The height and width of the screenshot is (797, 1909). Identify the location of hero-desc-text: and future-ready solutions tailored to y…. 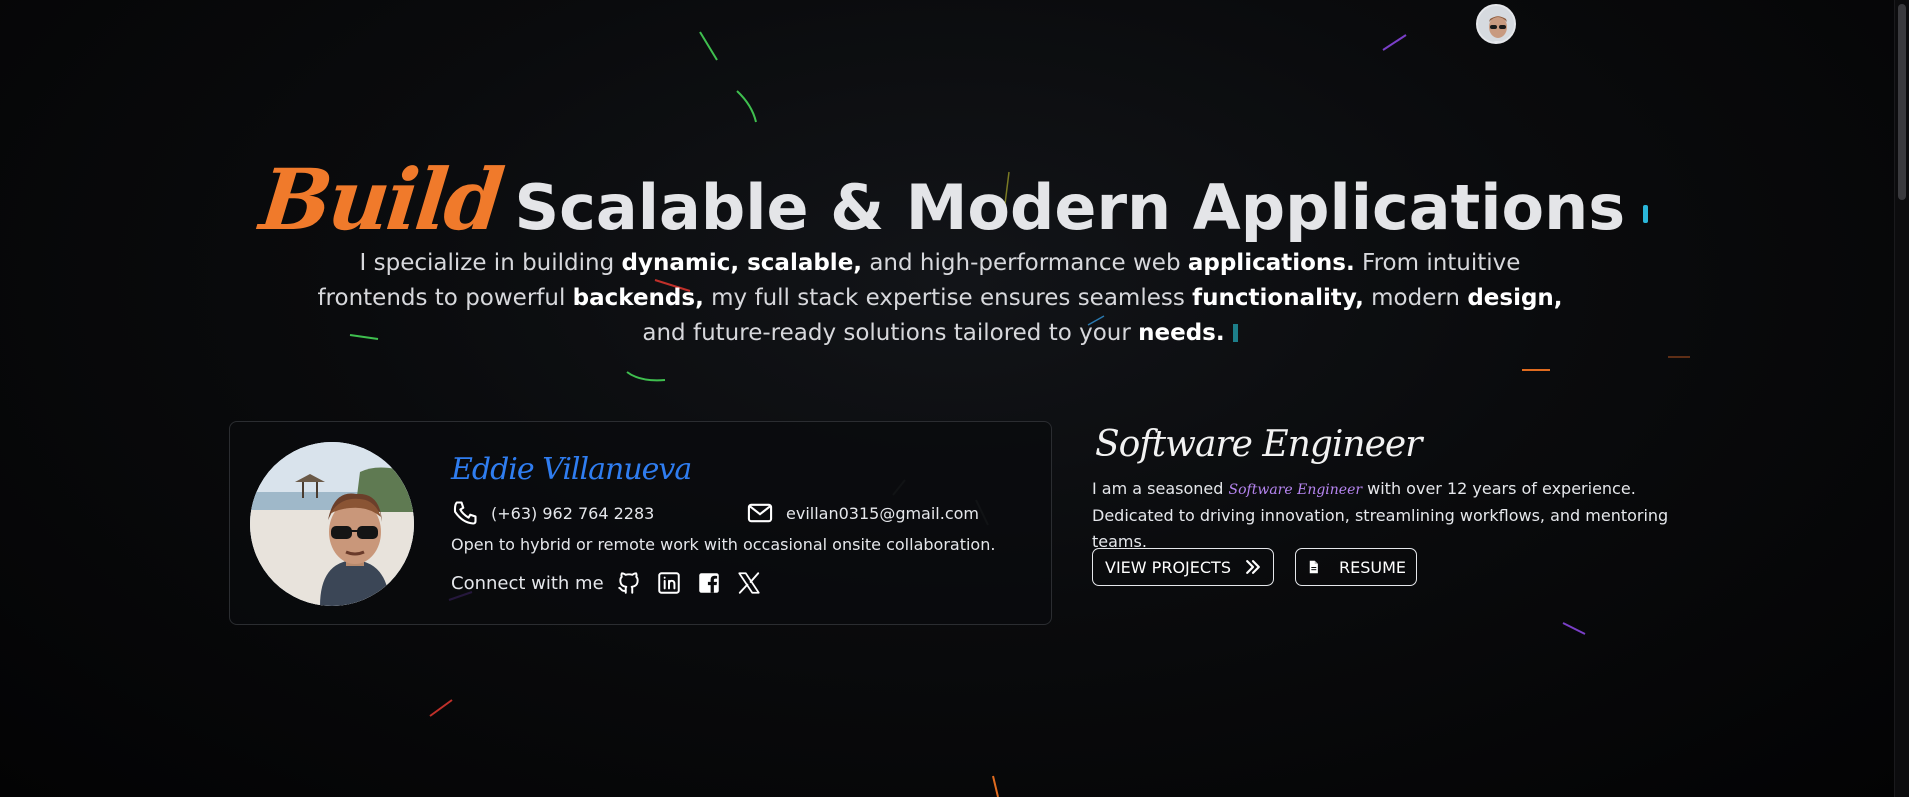
(890, 333).